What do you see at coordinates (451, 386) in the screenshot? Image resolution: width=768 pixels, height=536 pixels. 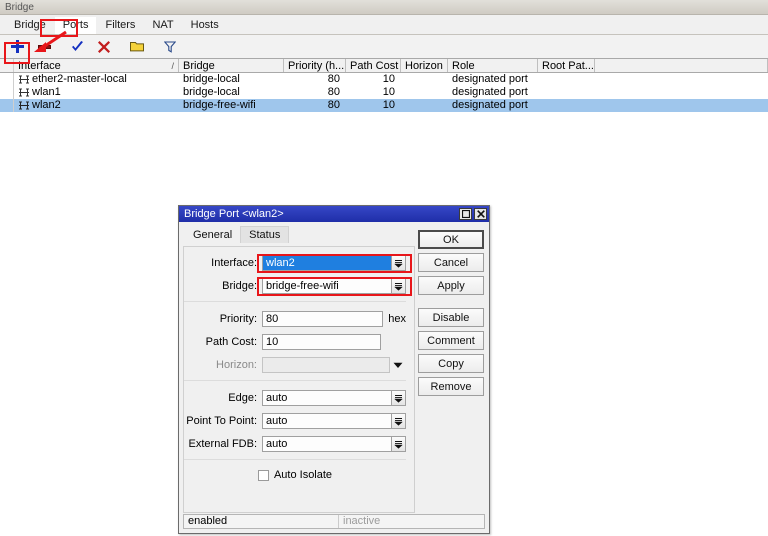 I see `remove-button: Remove` at bounding box center [451, 386].